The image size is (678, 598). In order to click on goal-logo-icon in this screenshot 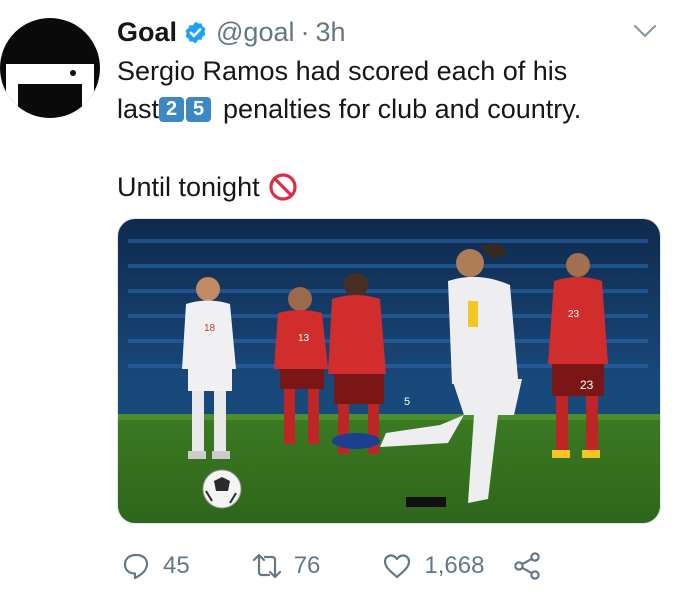, I will do `click(50, 74)`.